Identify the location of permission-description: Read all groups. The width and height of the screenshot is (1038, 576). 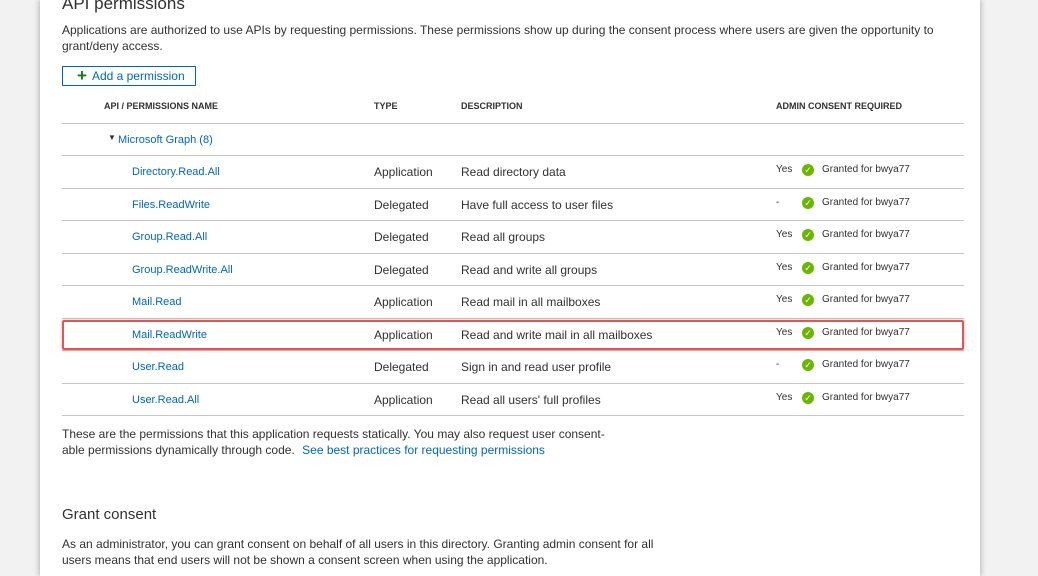
(503, 237).